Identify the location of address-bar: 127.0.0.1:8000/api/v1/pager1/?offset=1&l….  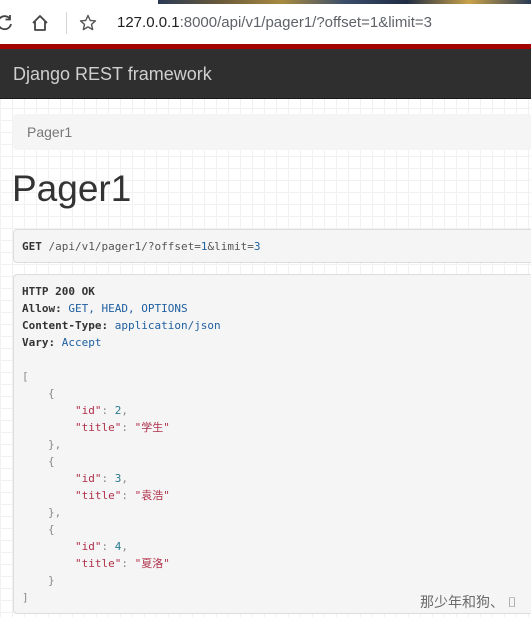
(274, 22).